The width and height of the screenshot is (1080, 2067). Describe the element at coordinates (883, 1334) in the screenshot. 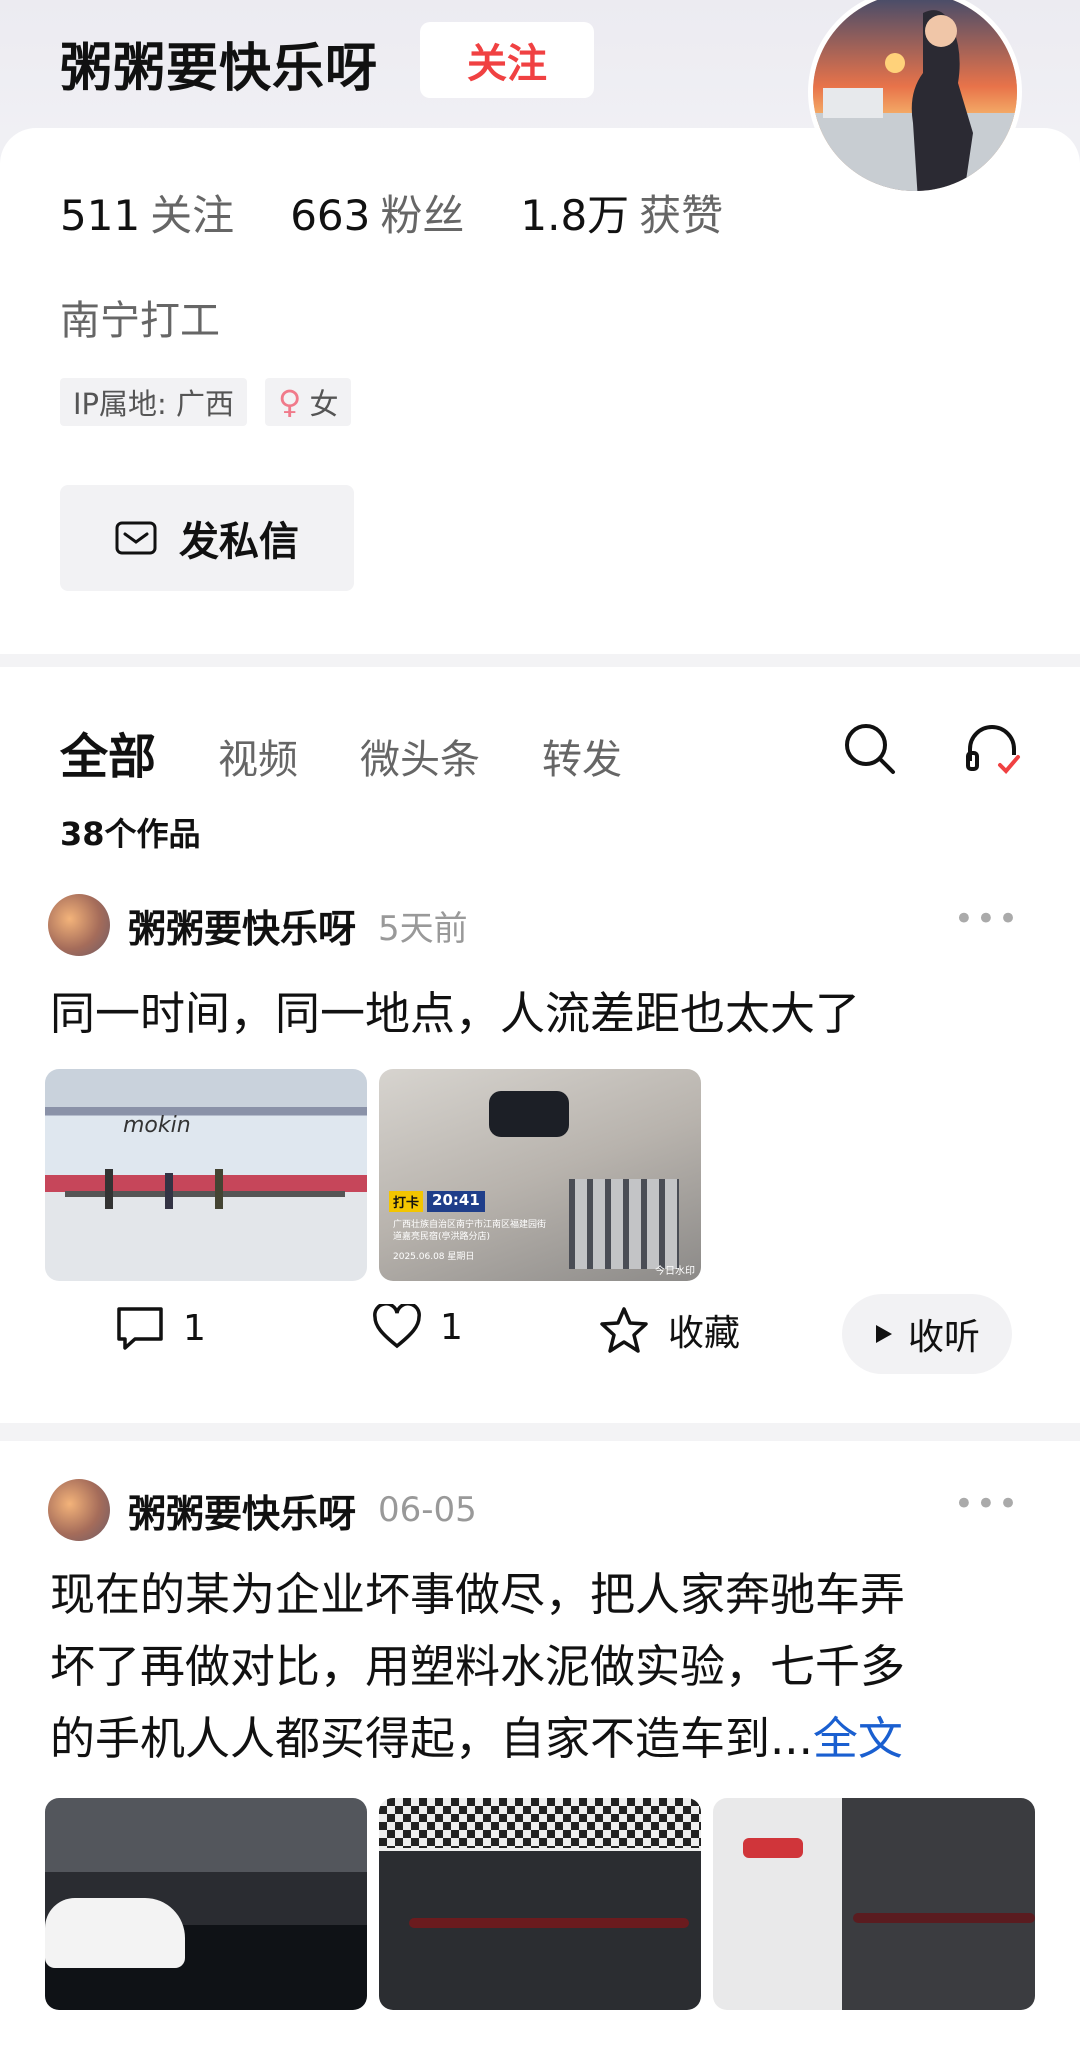

I see `play-icon` at that location.